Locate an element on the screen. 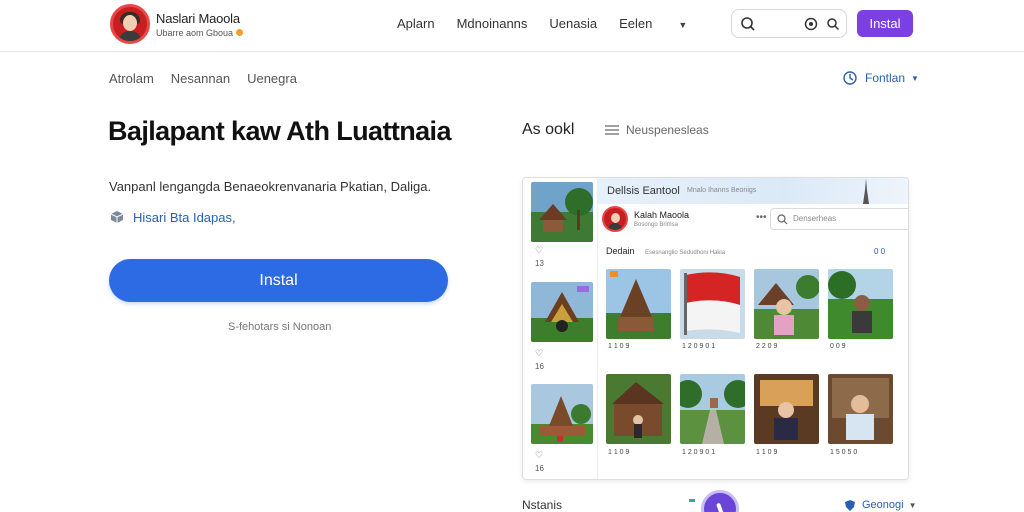 Image resolution: width=1024 pixels, height=512 pixels. preview-section-title: Dedain is located at coordinates (620, 251).